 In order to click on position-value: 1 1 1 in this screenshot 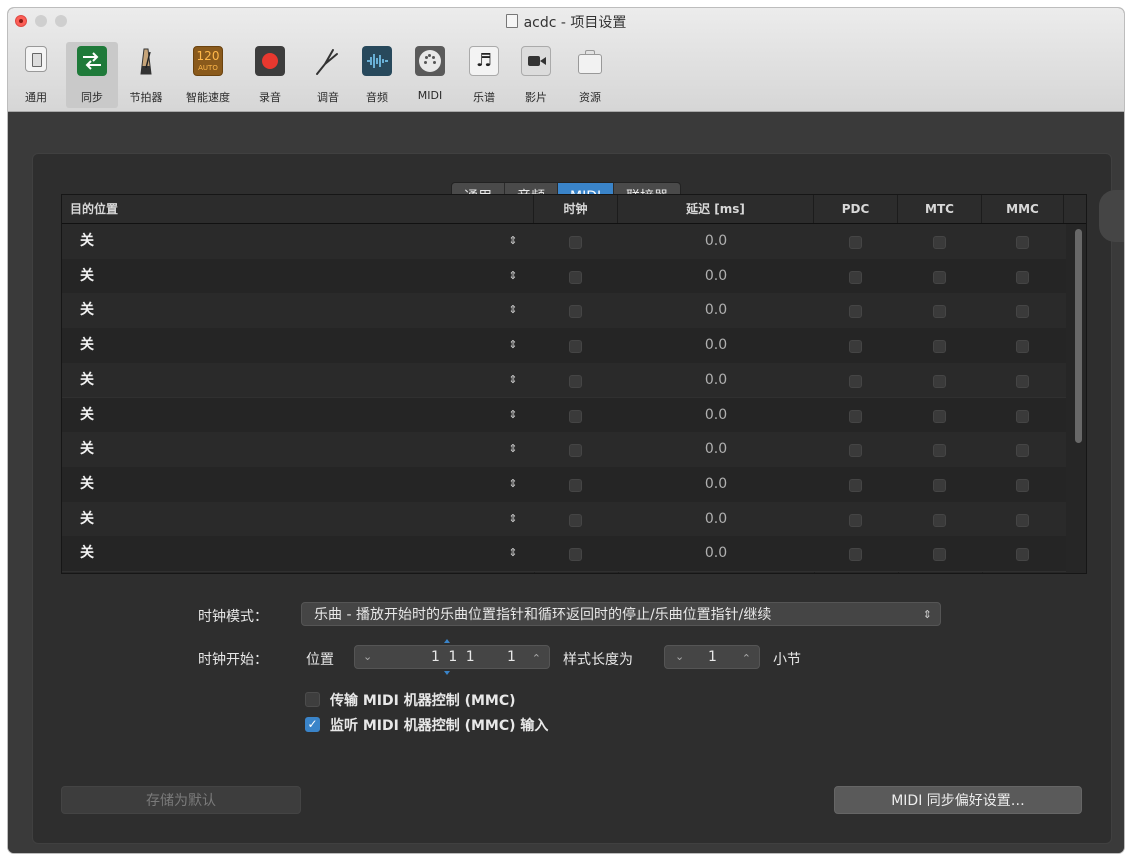, I will do `click(454, 657)`.